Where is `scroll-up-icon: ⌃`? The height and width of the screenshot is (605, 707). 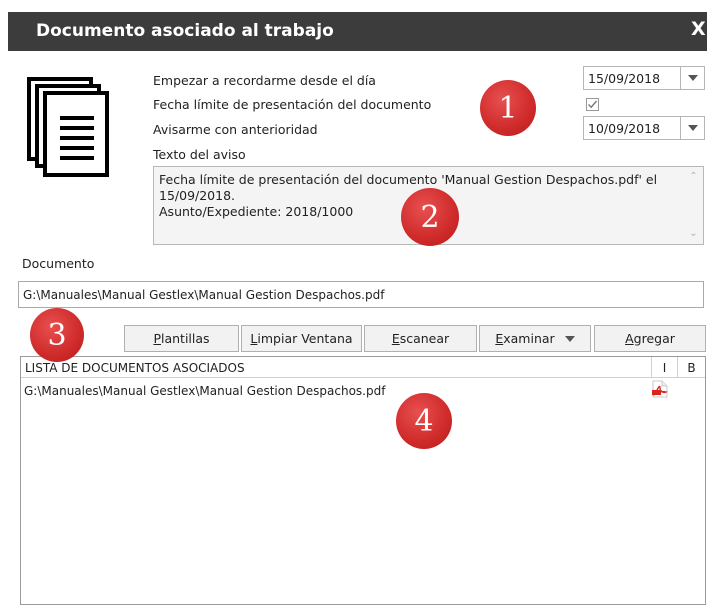
scroll-up-icon: ⌃ is located at coordinates (693, 177).